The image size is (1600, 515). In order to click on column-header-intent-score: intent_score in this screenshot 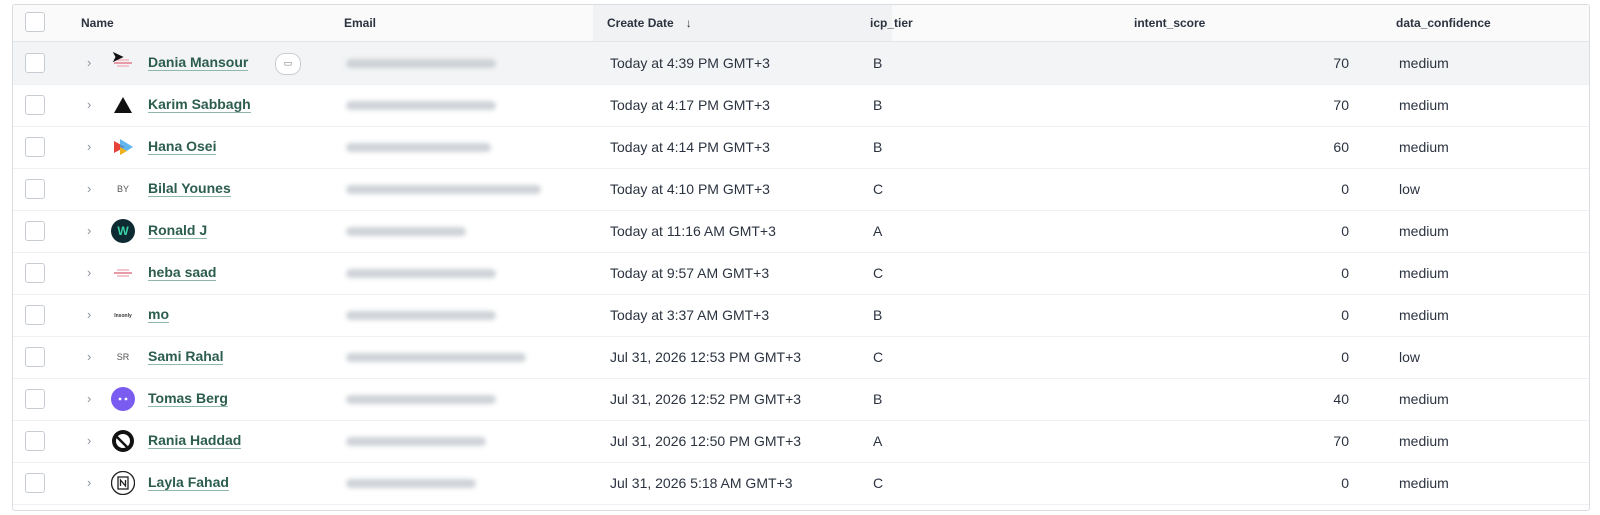, I will do `click(1169, 23)`.